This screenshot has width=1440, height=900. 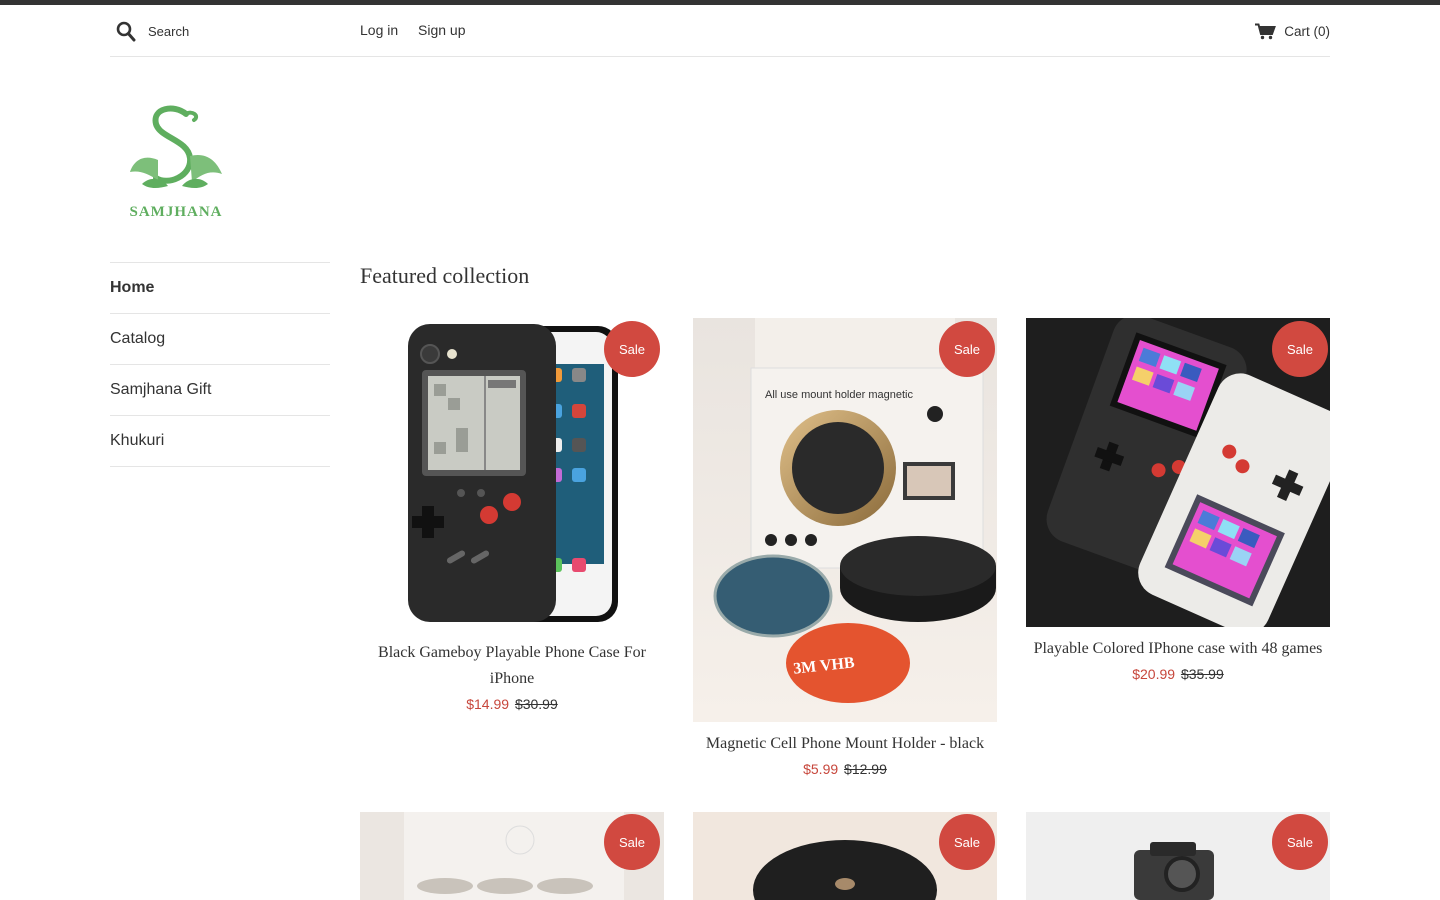 I want to click on product-price: $14.99 $30.99, so click(x=512, y=704).